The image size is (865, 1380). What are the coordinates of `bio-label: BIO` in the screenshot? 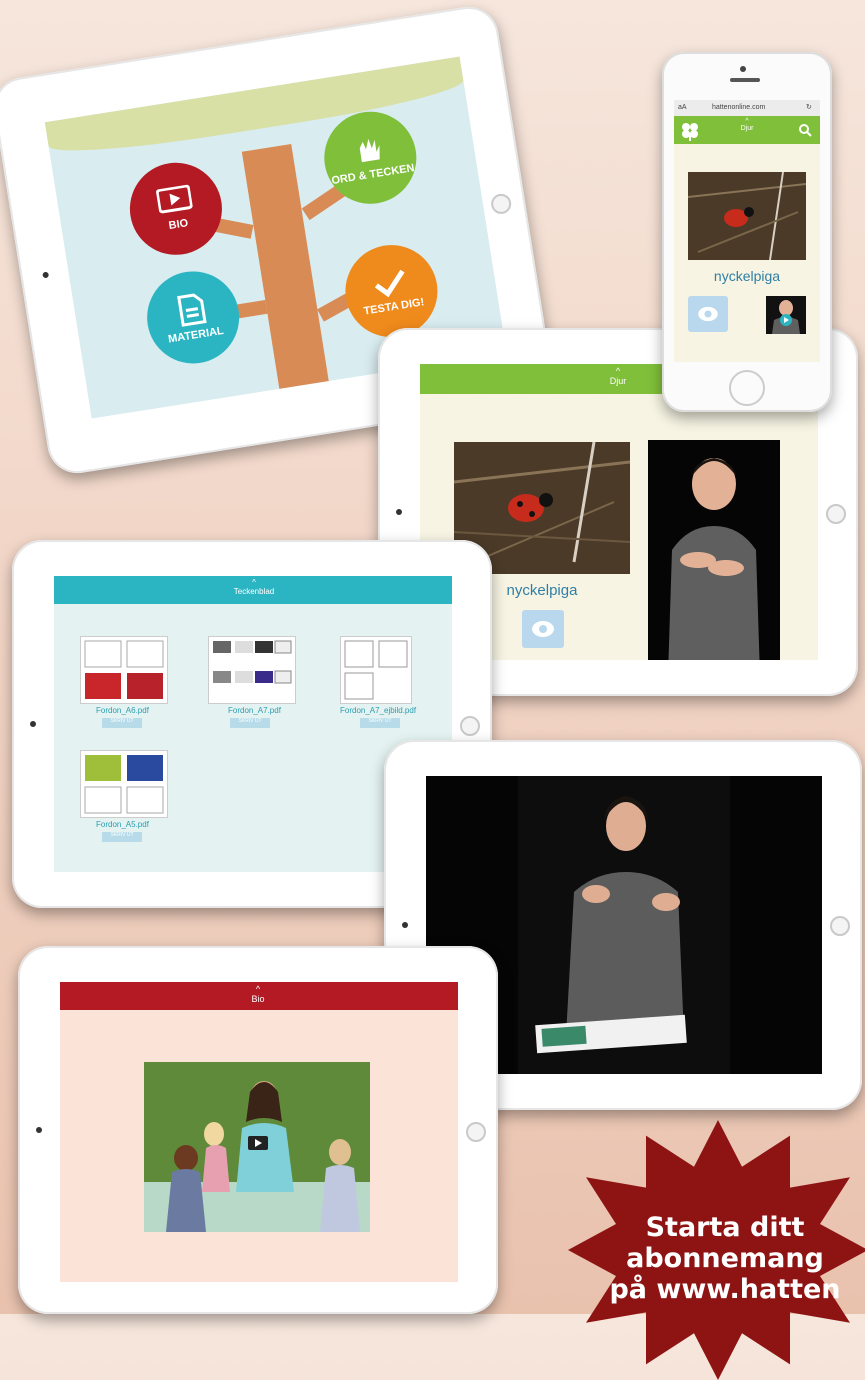 It's located at (178, 225).